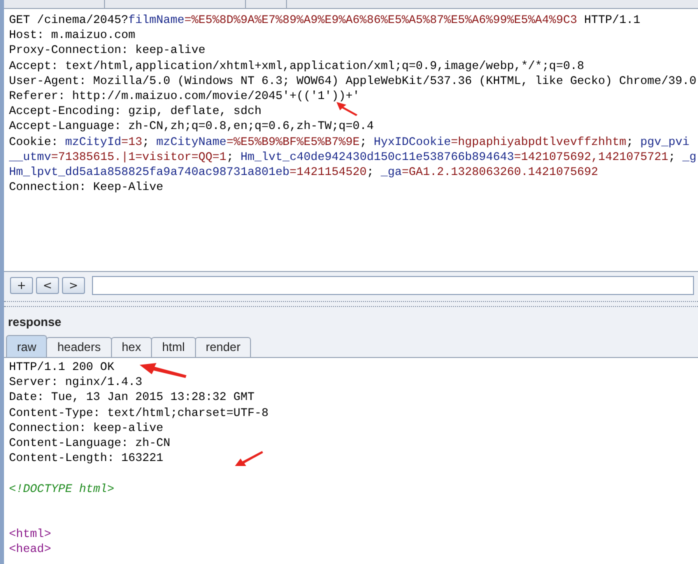  I want to click on code-text: Content-Type: text/html;charset=UTF-8, so click(139, 413).